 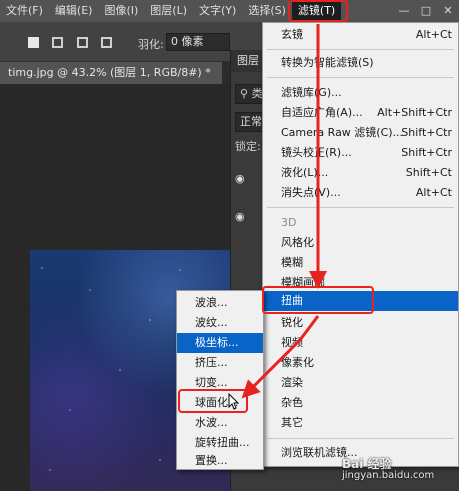 What do you see at coordinates (360, 35) in the screenshot?
I see `menu-item-last-filter: 玄镜 Alt+Ct` at bounding box center [360, 35].